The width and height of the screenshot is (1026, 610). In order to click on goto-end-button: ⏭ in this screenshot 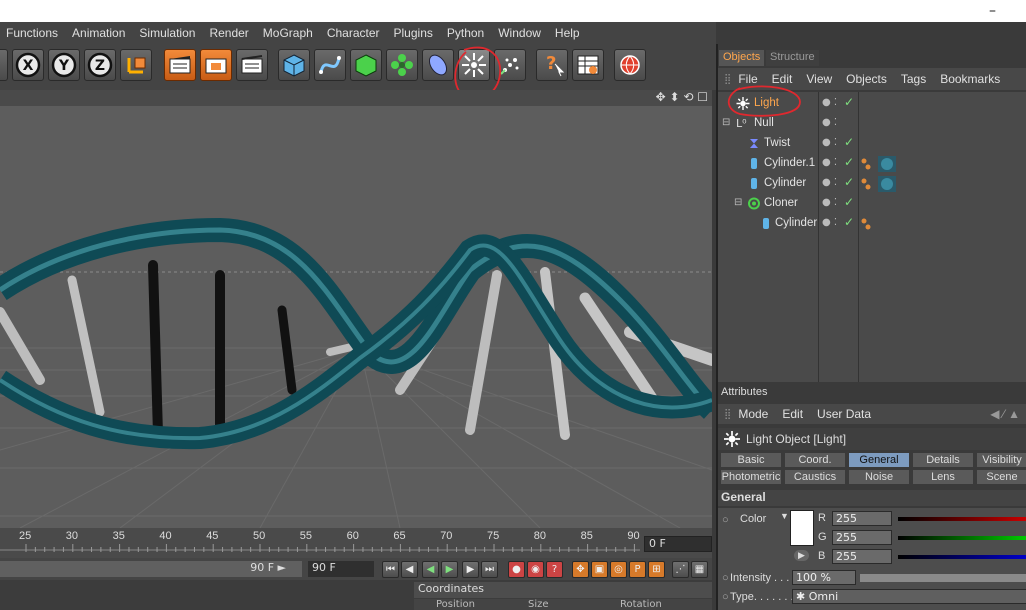, I will do `click(489, 569)`.